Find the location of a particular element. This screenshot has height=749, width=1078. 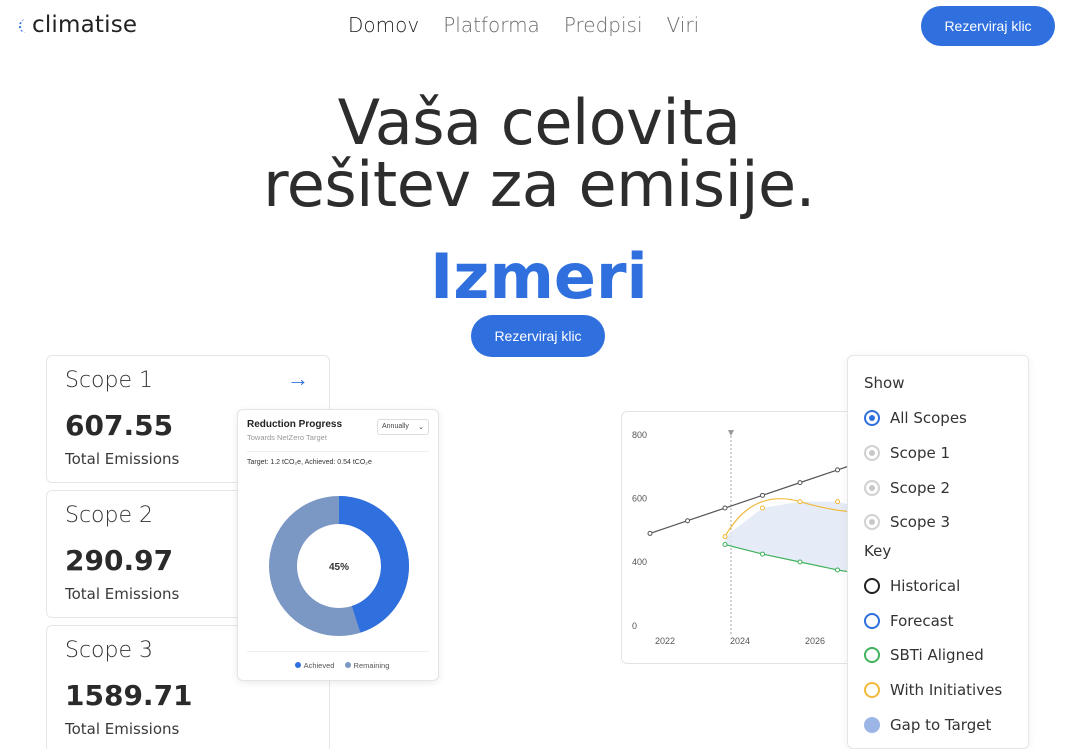

legend-achieved: Achieved is located at coordinates (319, 665).